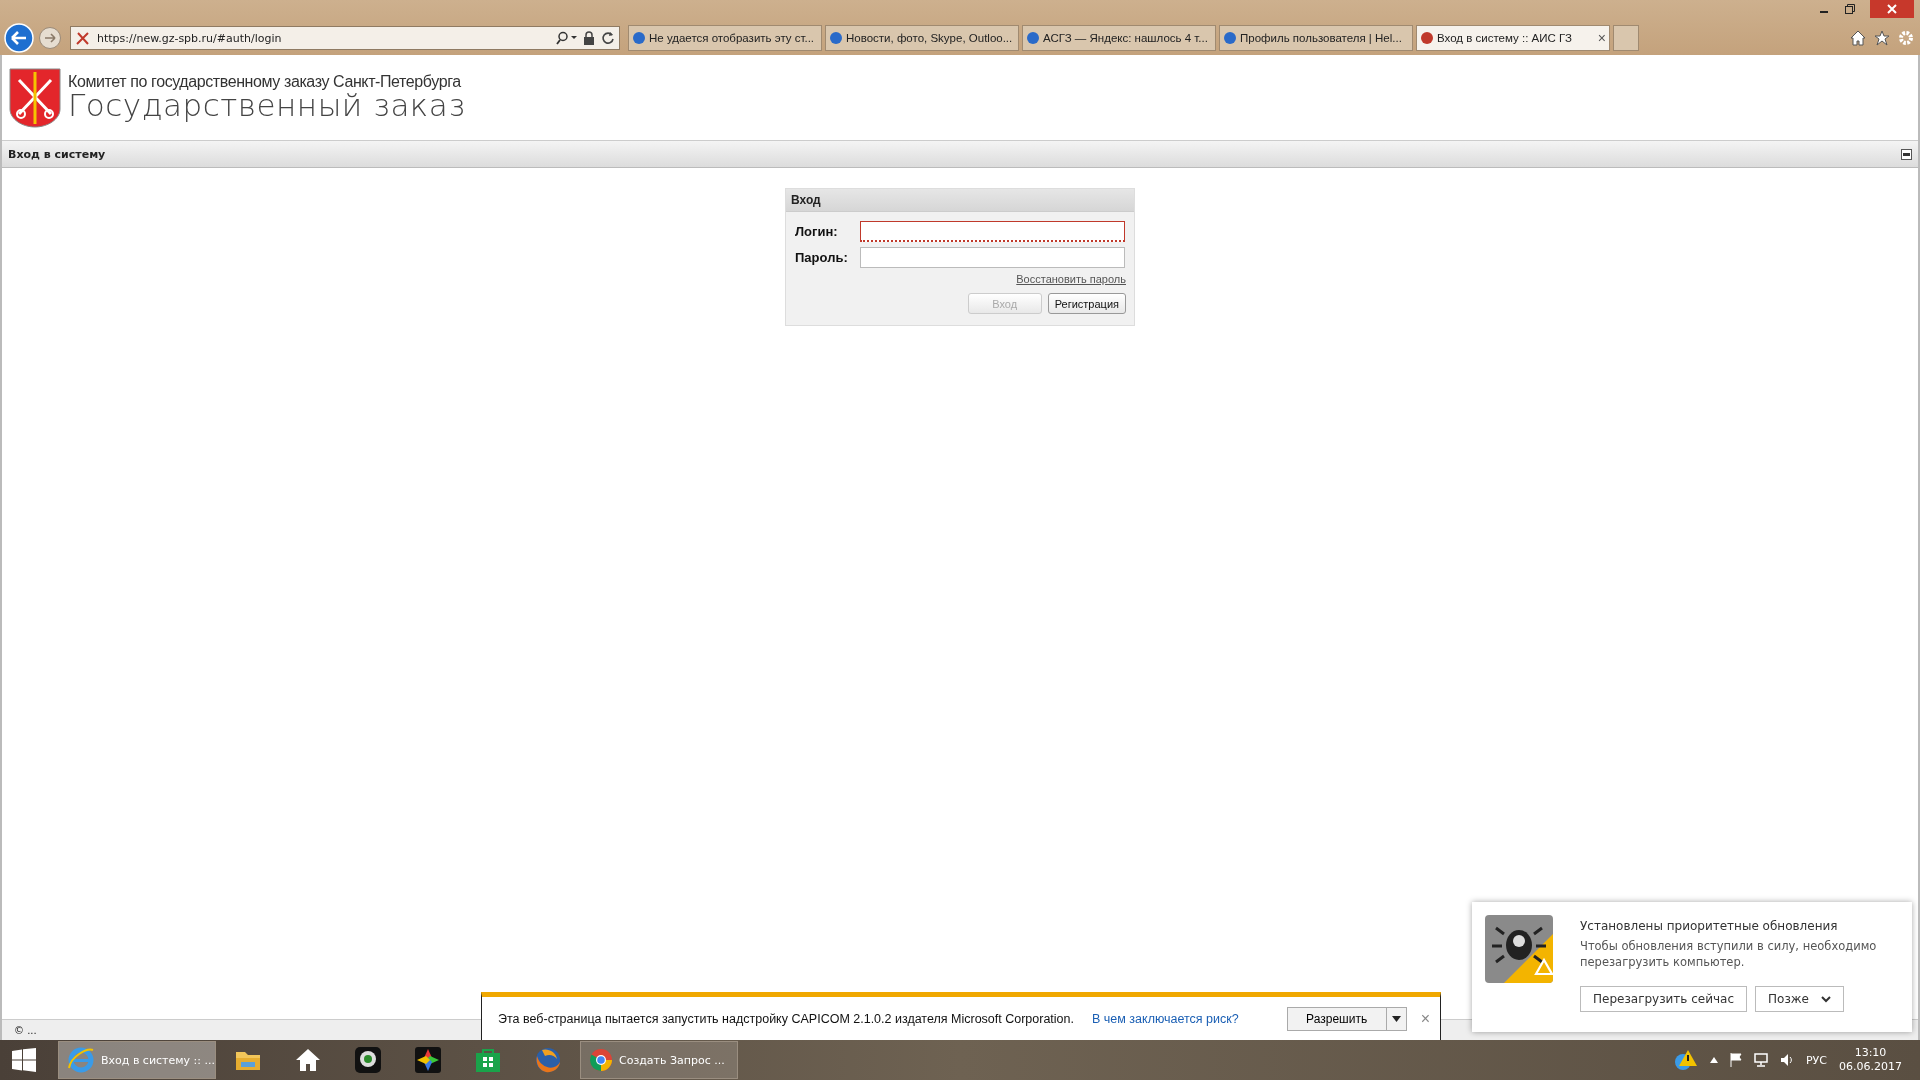 This screenshot has height=1080, width=1920. Describe the element at coordinates (608, 38) in the screenshot. I see `refresh-icon` at that location.